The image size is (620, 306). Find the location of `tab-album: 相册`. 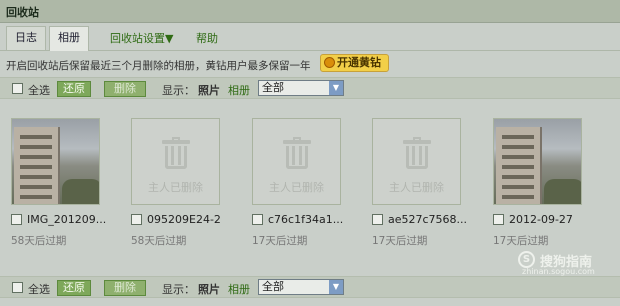

tab-album: 相册 is located at coordinates (69, 38).